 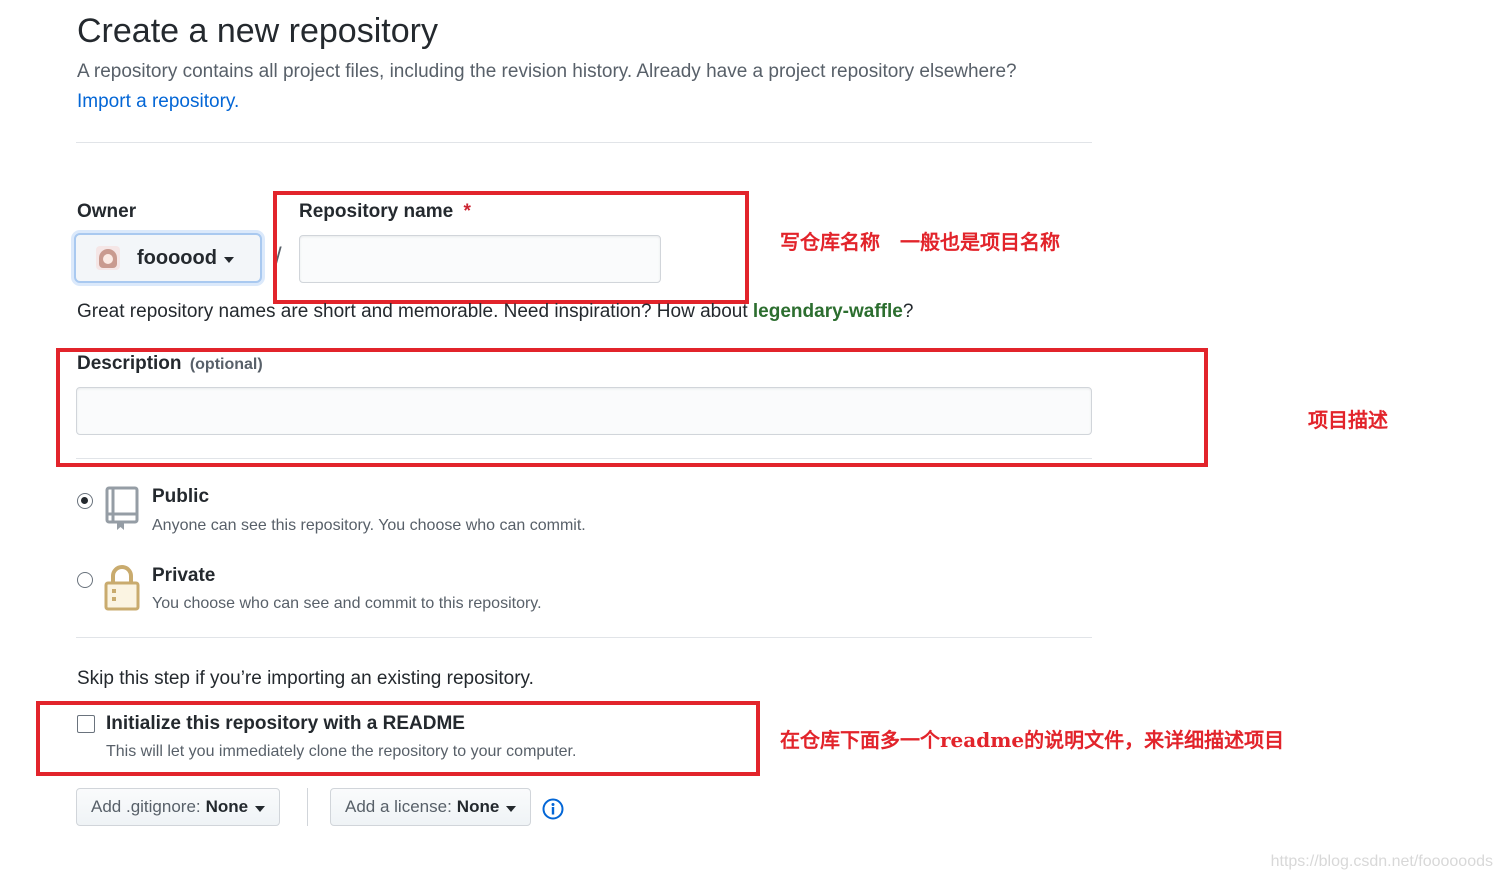 I want to click on annotation-readme-note: 在仓库下面多一个readme的说明文件，来详细描述项目, so click(x=1032, y=740).